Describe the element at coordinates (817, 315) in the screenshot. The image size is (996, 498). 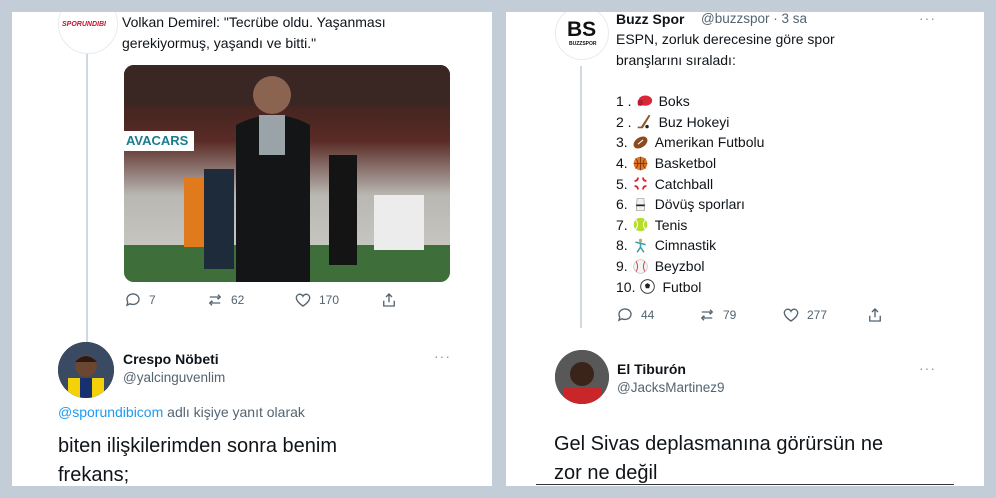
I see `like-count: 277` at that location.